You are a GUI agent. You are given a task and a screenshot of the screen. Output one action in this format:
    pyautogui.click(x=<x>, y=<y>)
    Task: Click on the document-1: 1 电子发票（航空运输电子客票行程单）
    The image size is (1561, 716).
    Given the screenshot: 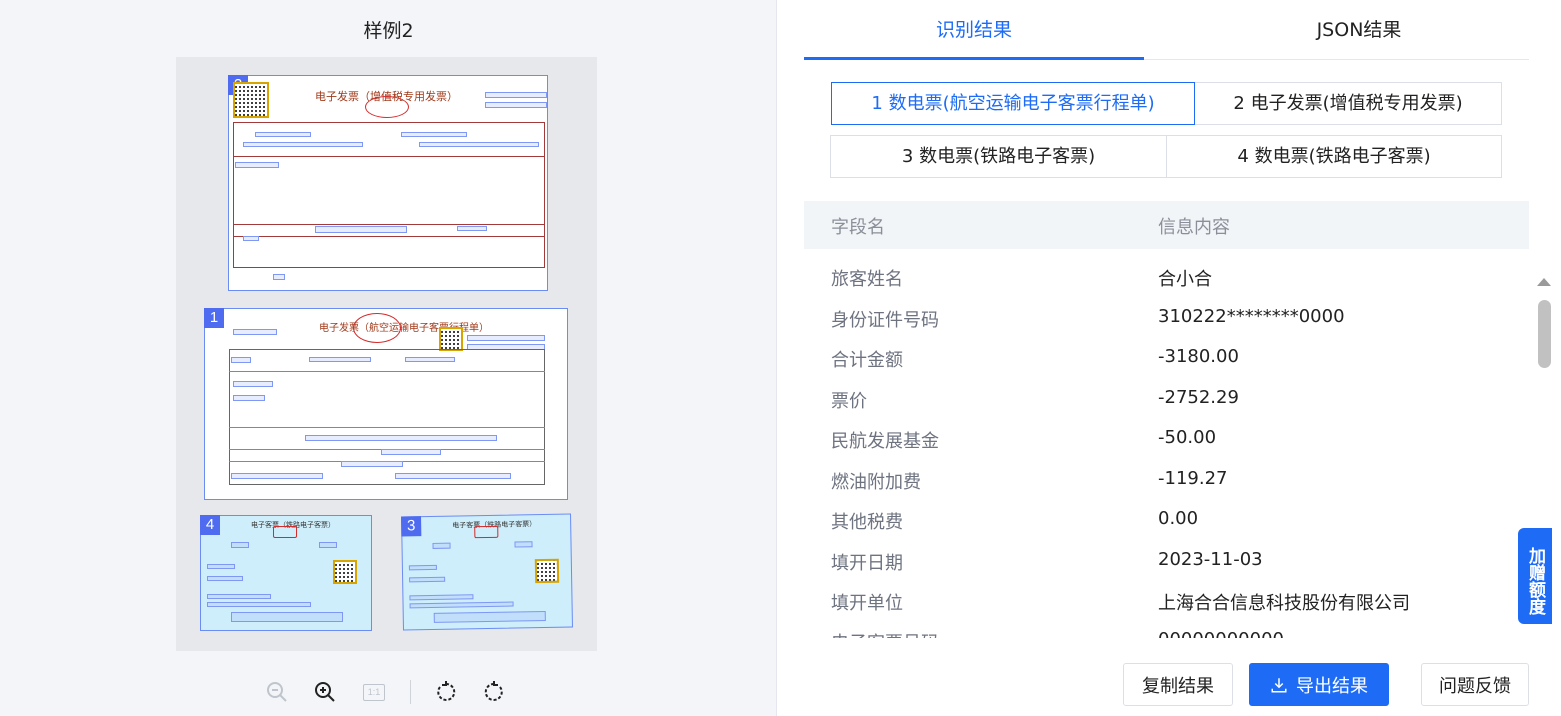 What is the action you would take?
    pyautogui.click(x=386, y=404)
    